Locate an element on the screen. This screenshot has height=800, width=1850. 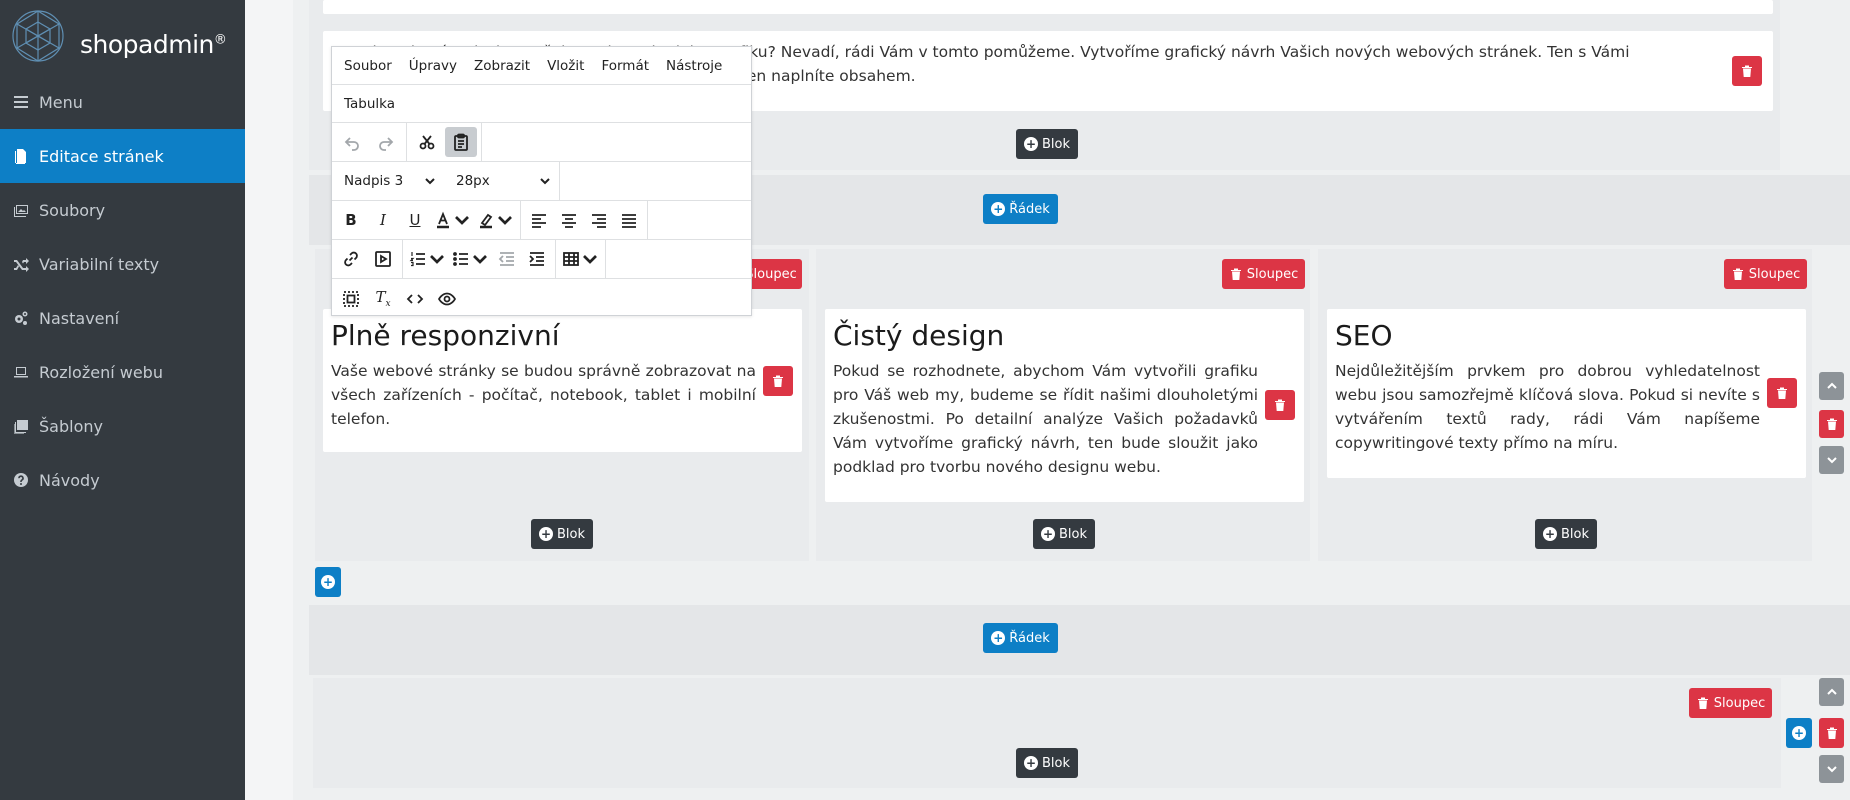
indent-button is located at coordinates (537, 259).